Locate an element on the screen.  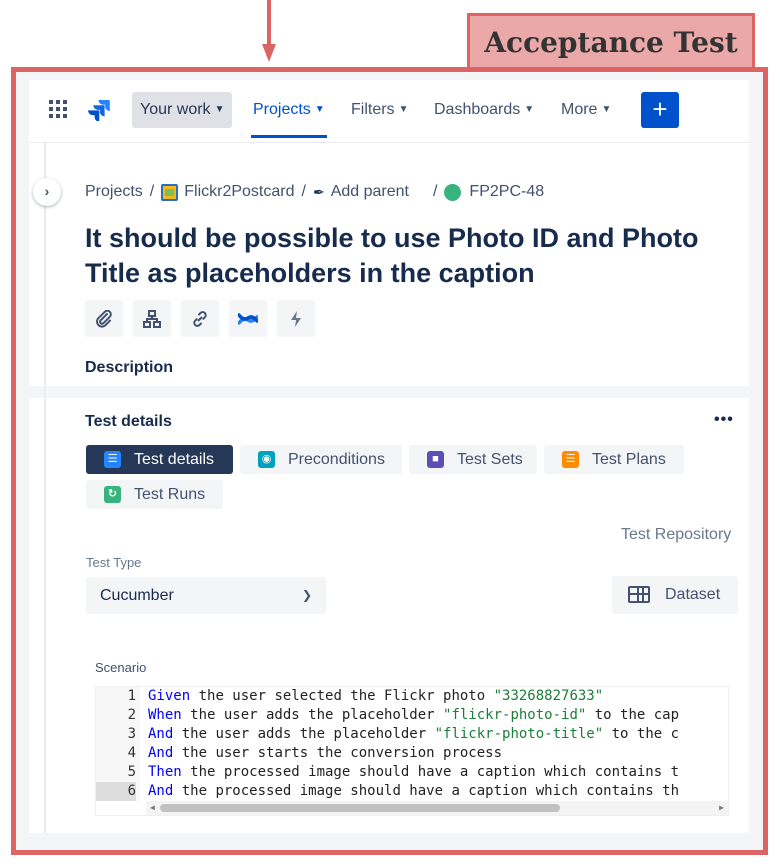
test-details-icon: ☰ is located at coordinates (112, 459).